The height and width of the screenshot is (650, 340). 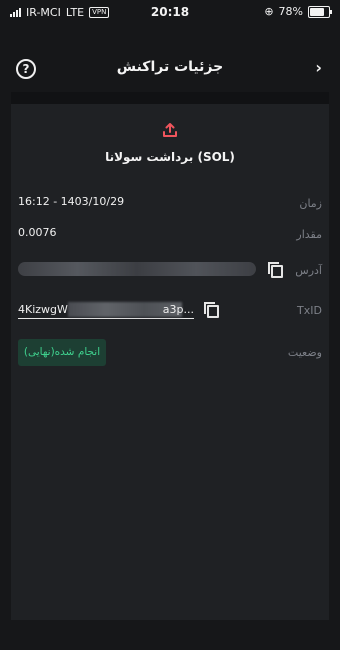 I want to click on transaction-title: برداشت سولانا (SOL), so click(x=170, y=157).